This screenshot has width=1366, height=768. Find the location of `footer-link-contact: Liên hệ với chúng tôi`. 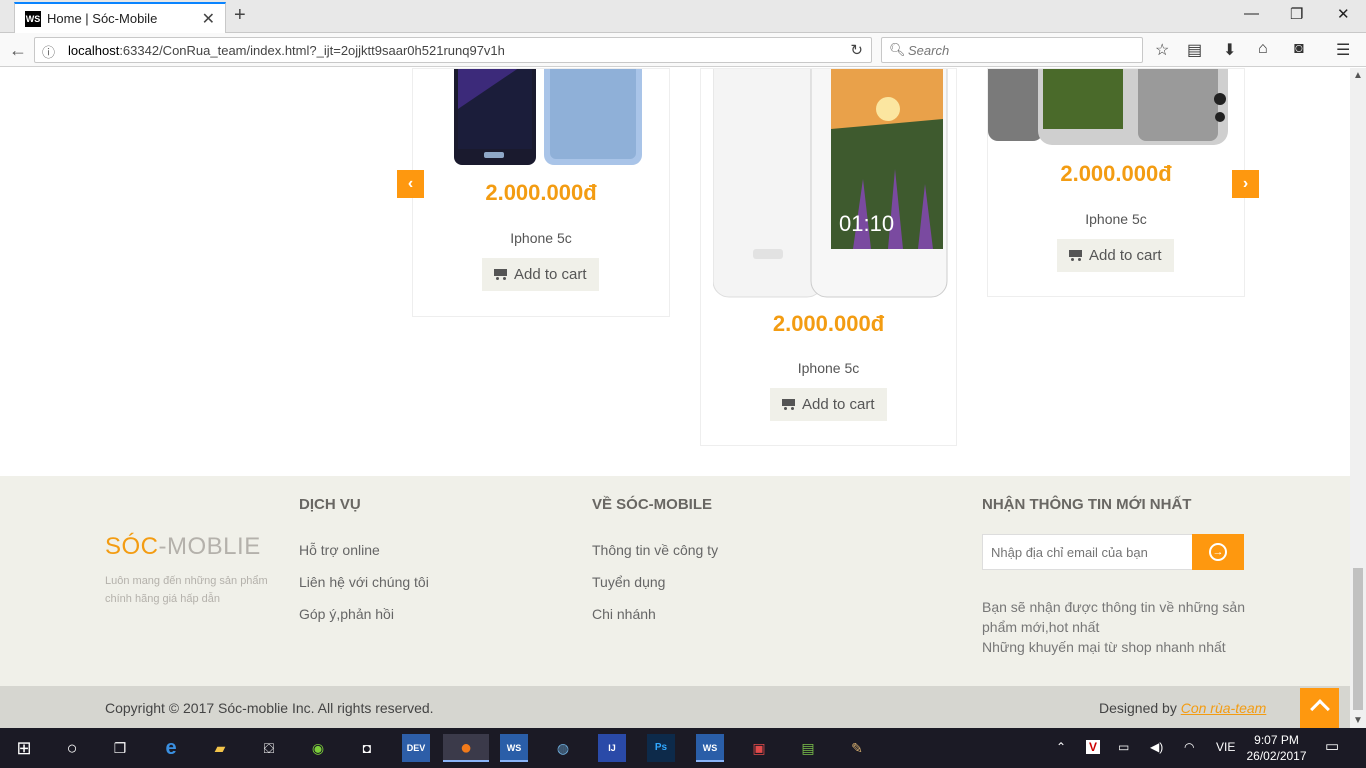

footer-link-contact: Liên hệ với chúng tôi is located at coordinates (364, 582).